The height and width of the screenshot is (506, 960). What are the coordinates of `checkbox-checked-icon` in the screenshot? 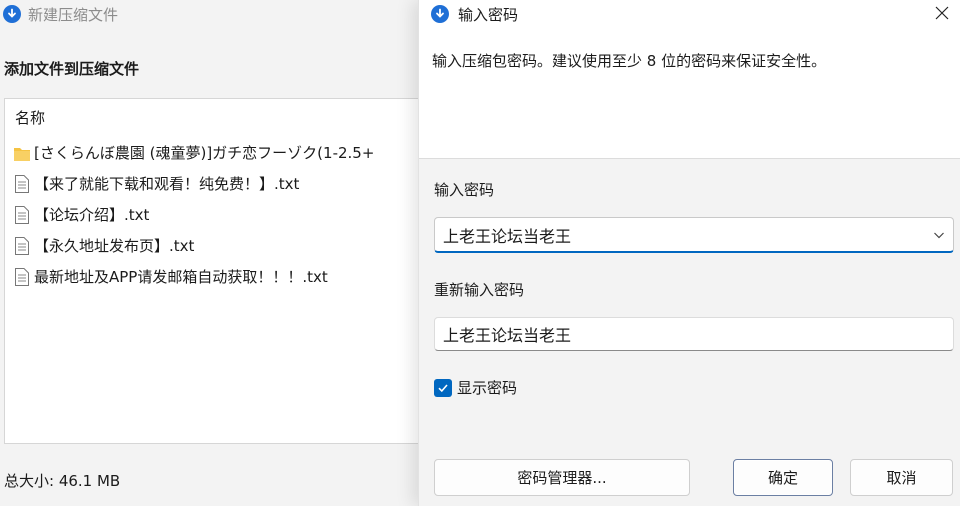 It's located at (443, 387).